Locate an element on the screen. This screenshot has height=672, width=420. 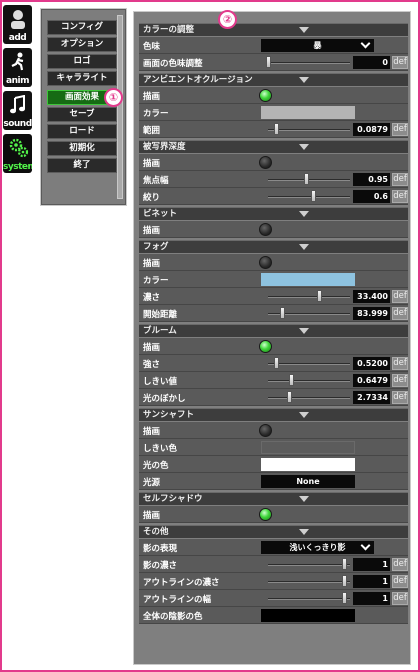
row-screen-tint: 画面の色味調整 0 def is located at coordinates (273, 62).